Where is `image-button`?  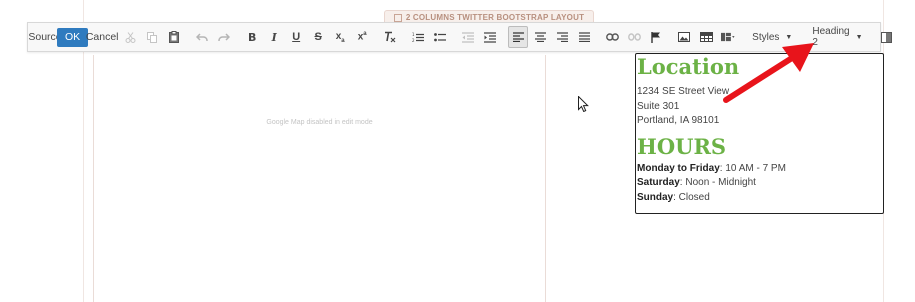
image-button is located at coordinates (684, 37).